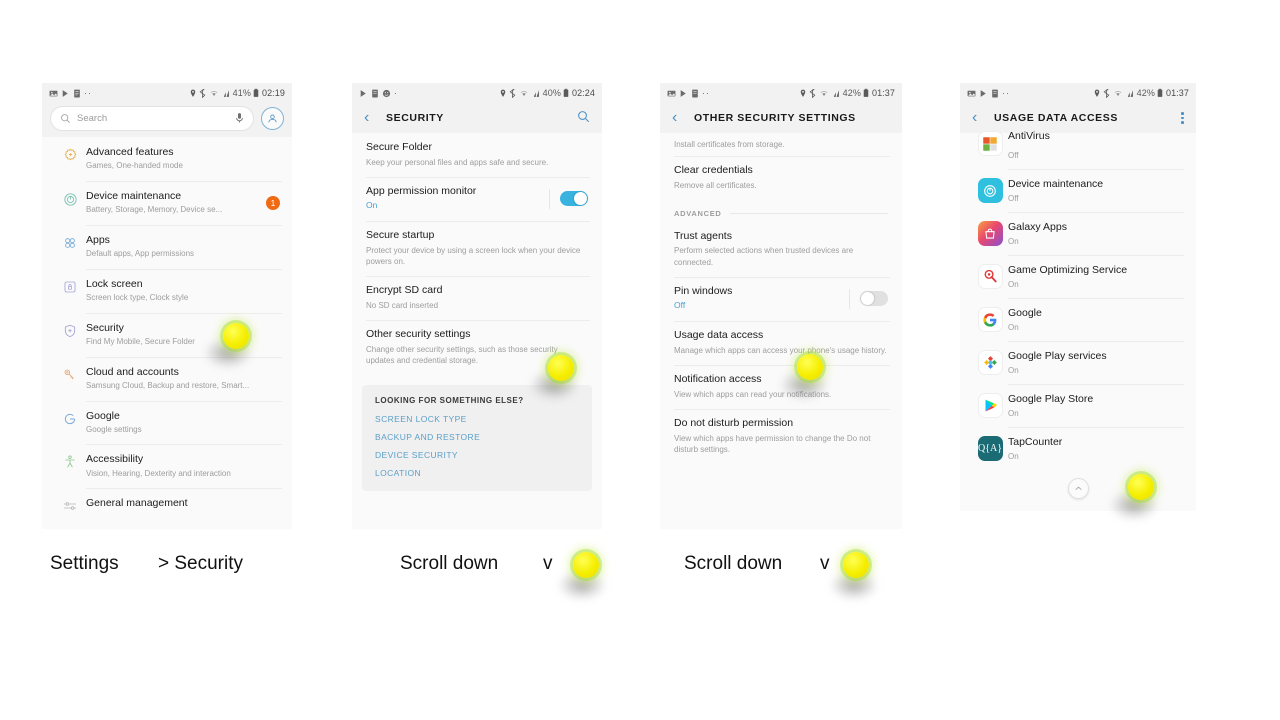 Image resolution: width=1280 pixels, height=720 pixels. I want to click on tap-marker-usage-data-access, so click(810, 367).